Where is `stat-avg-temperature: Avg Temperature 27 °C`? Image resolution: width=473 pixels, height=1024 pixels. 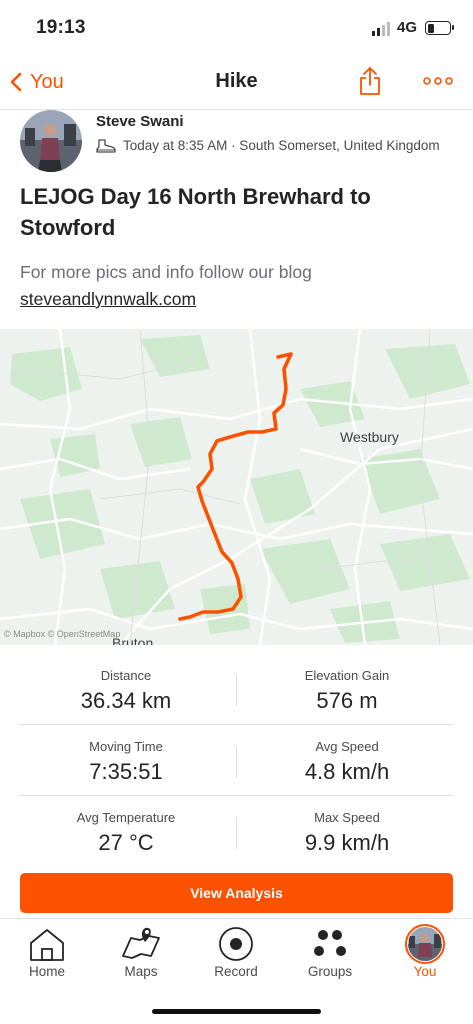 stat-avg-temperature: Avg Temperature 27 °C is located at coordinates (126, 833).